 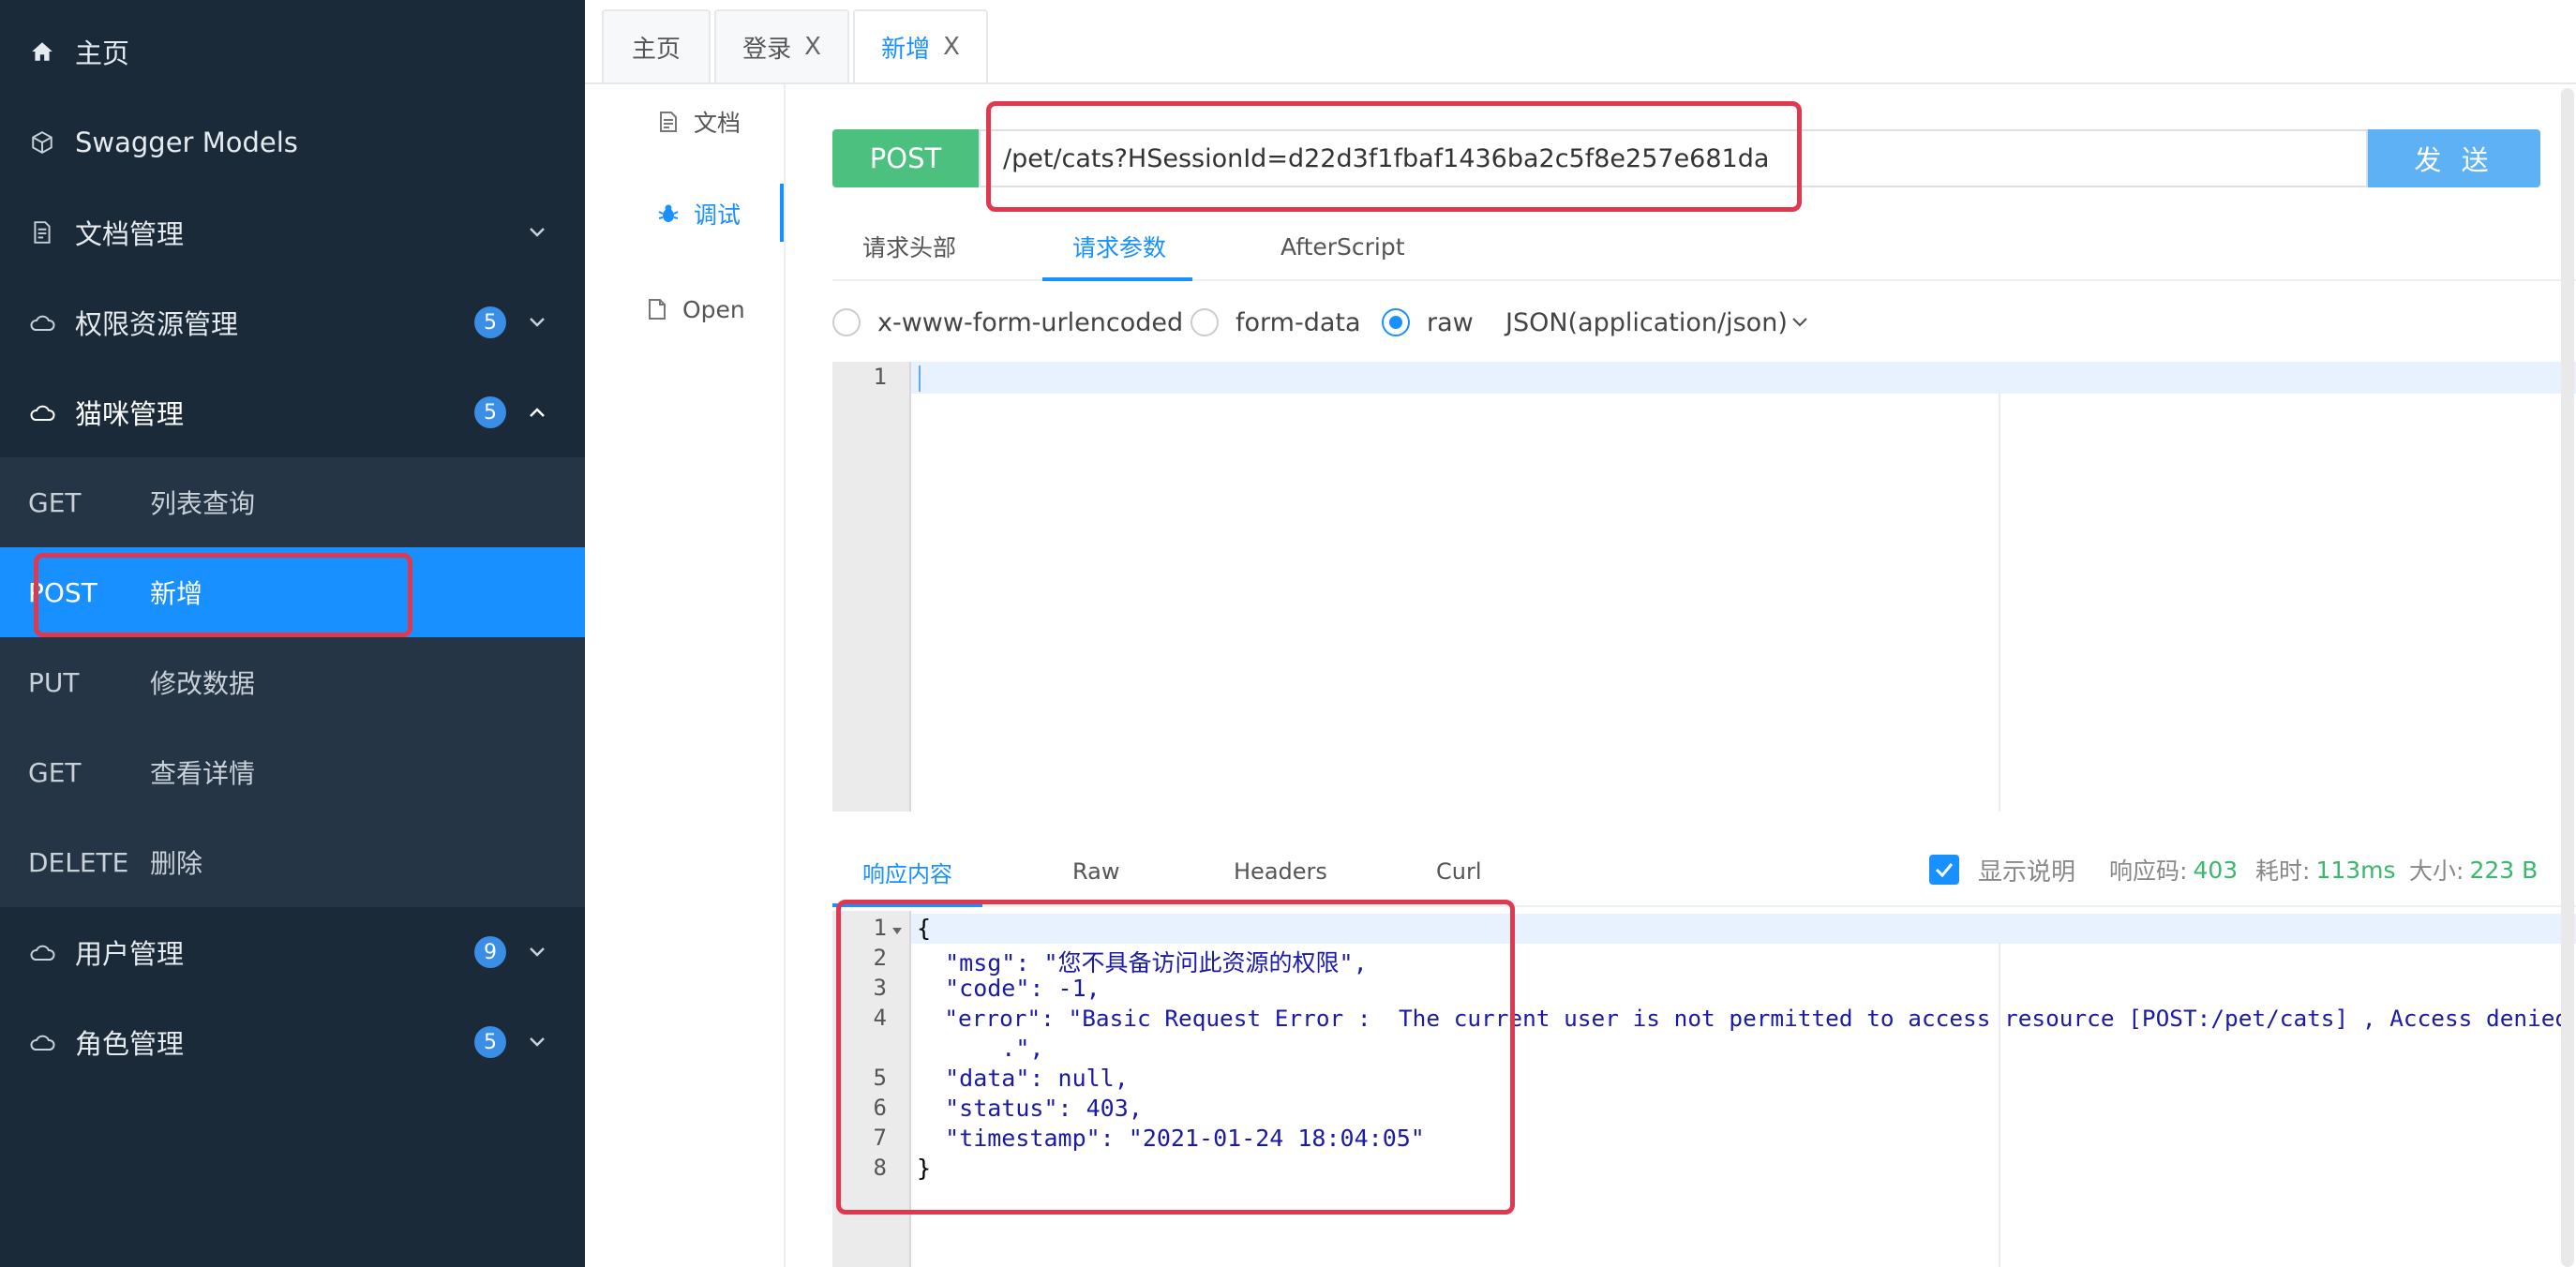 I want to click on inner-nav-doc: 文档, so click(x=724, y=122).